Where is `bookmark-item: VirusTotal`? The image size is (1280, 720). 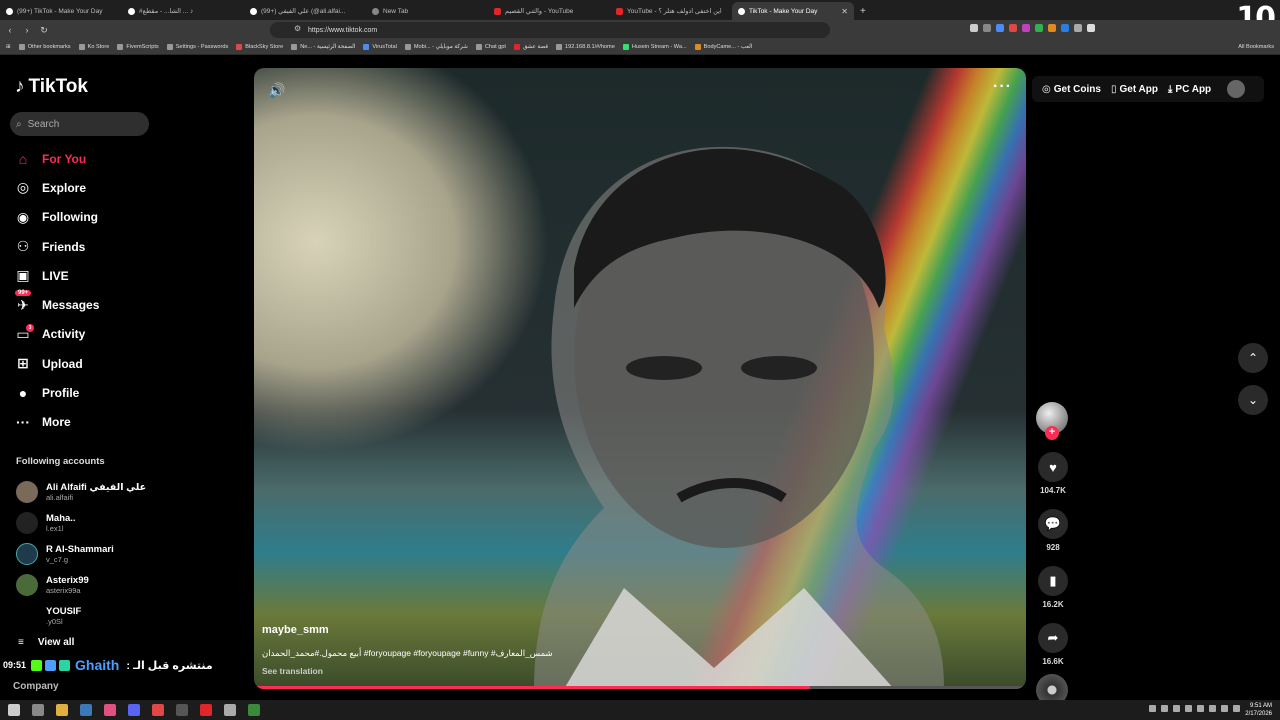
bookmark-item: VirusTotal is located at coordinates (380, 47).